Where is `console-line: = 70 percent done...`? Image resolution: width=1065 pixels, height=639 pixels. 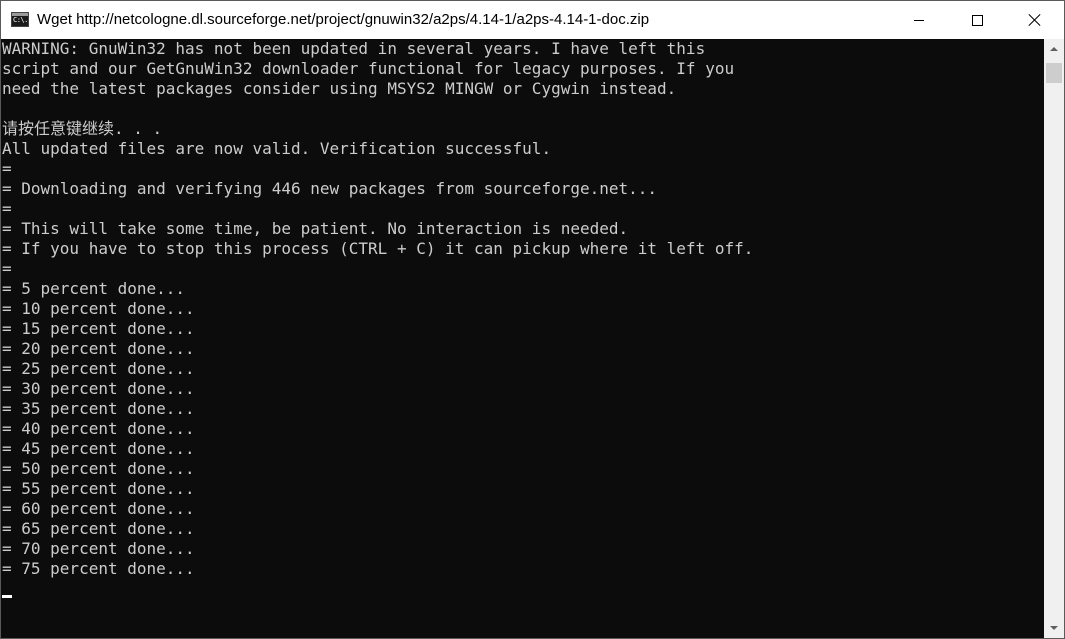 console-line: = 70 percent done... is located at coordinates (98, 548).